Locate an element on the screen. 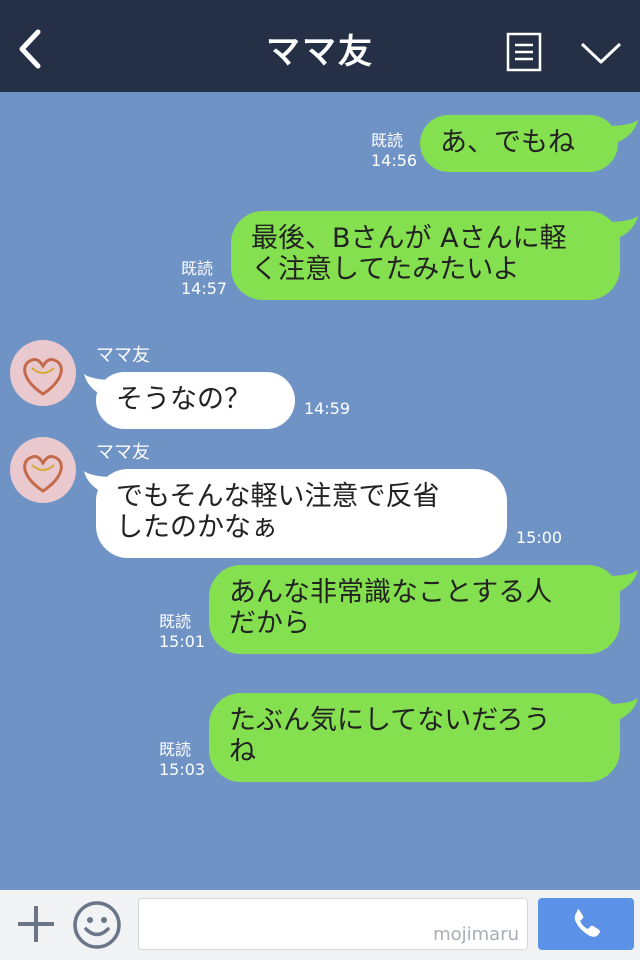 The height and width of the screenshot is (960, 640). call-button is located at coordinates (586, 924).